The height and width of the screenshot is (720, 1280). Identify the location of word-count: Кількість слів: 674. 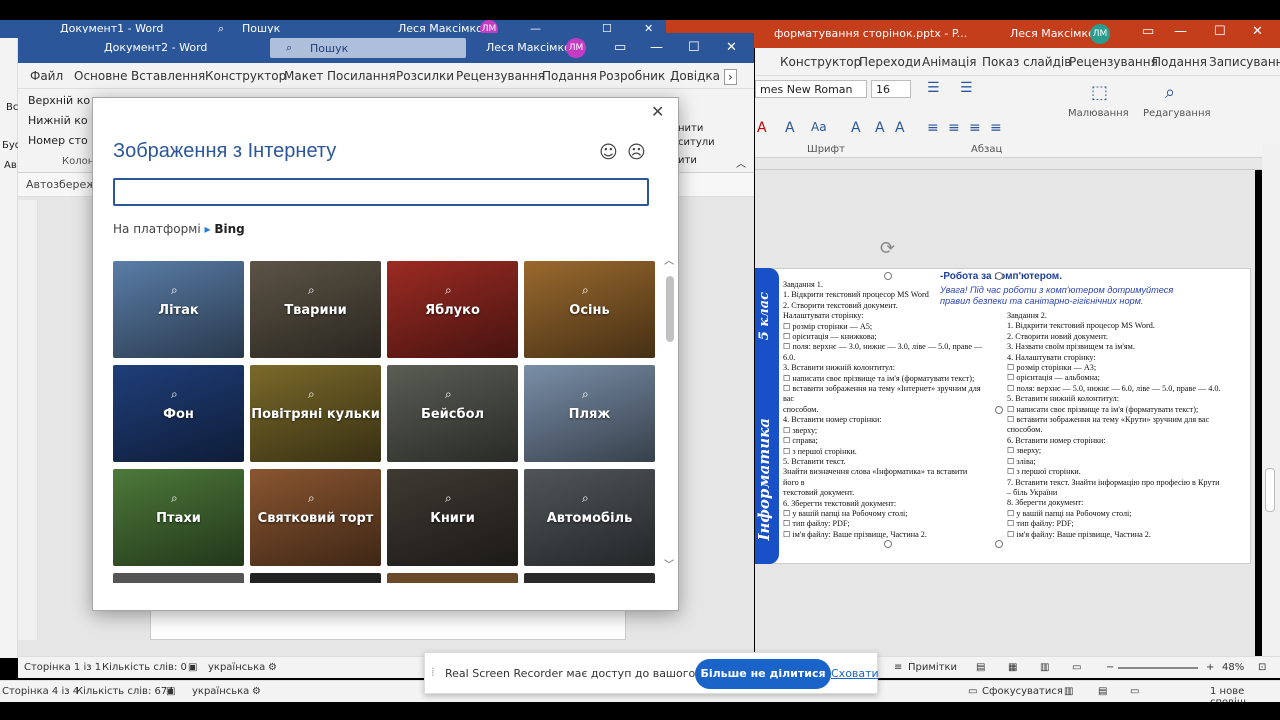
(125, 691).